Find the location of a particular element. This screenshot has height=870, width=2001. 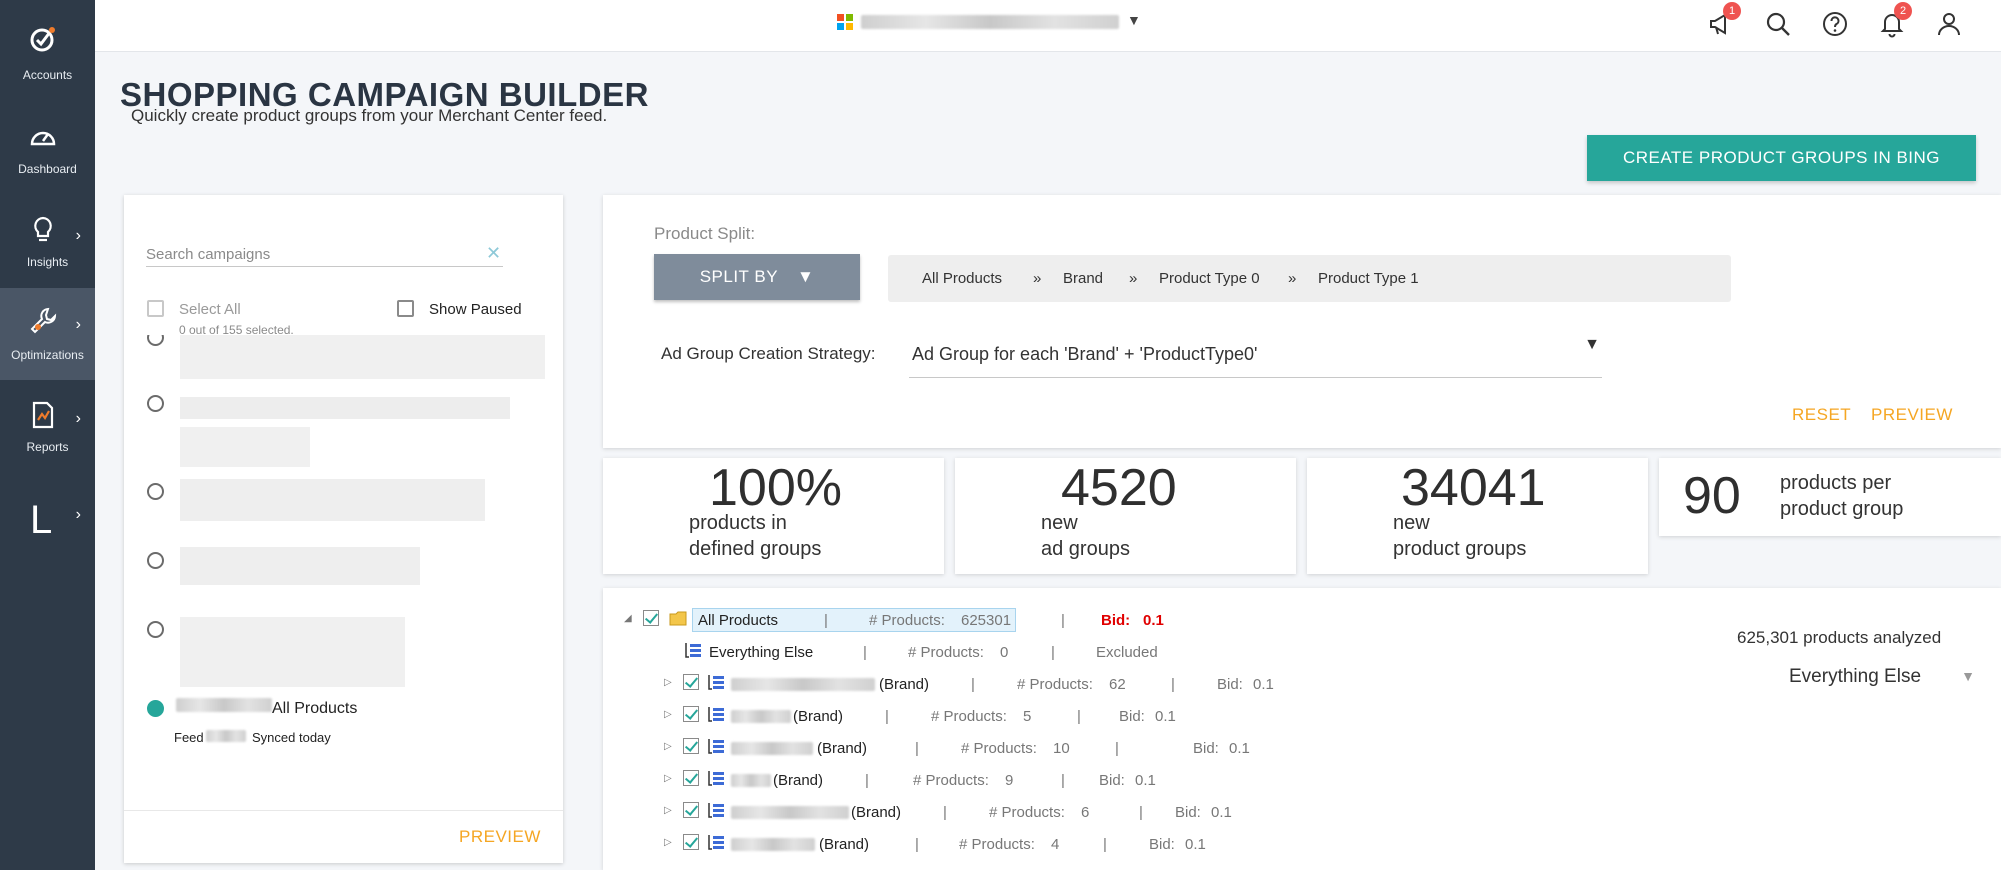

stat-card-products-per-group: 90 products per product group is located at coordinates (1830, 497).